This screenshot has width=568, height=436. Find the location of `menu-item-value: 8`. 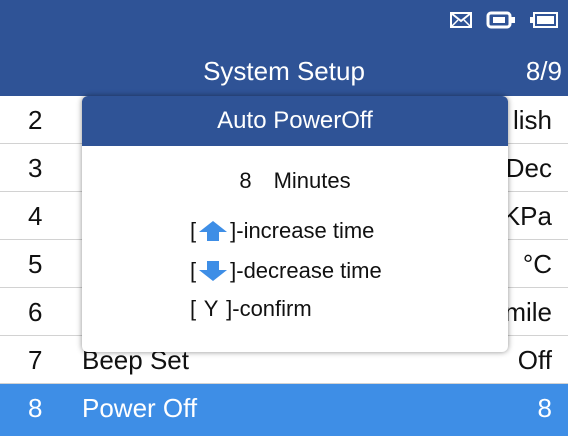

menu-item-value: 8 is located at coordinates (544, 408).